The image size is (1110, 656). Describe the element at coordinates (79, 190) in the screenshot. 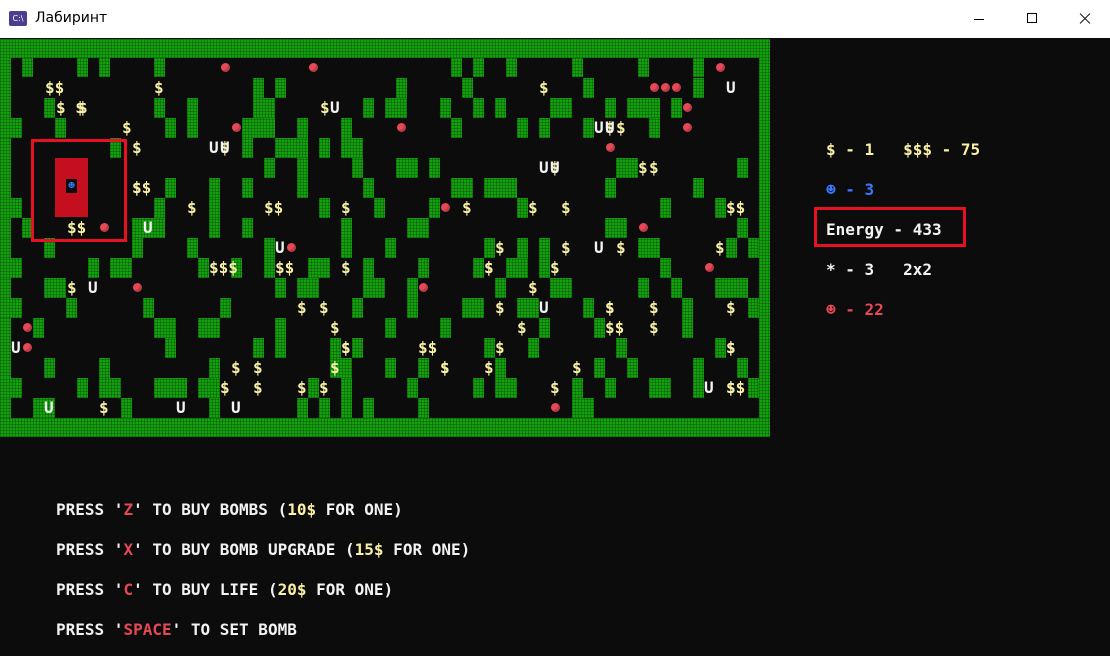

I see `player-highlight-box` at that location.